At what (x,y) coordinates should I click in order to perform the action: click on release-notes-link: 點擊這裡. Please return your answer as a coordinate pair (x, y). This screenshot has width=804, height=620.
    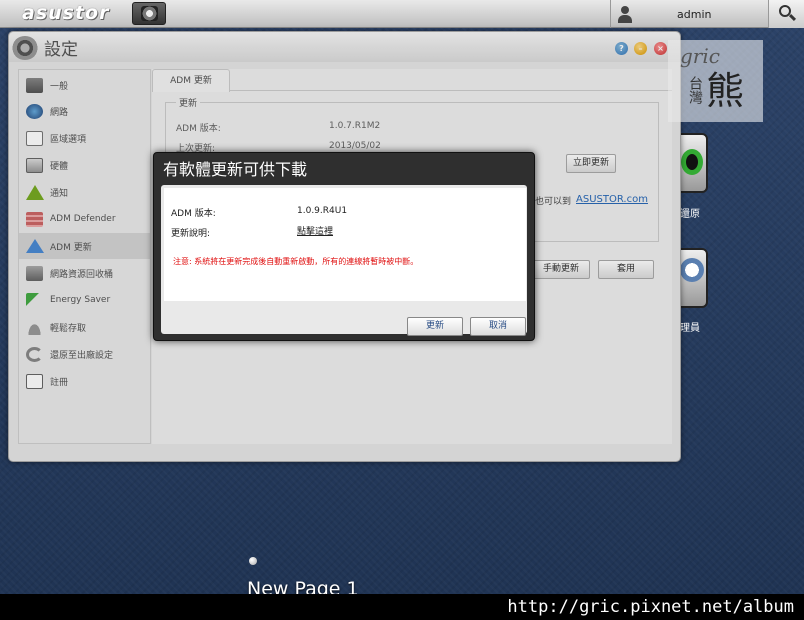
    Looking at the image, I should click on (315, 230).